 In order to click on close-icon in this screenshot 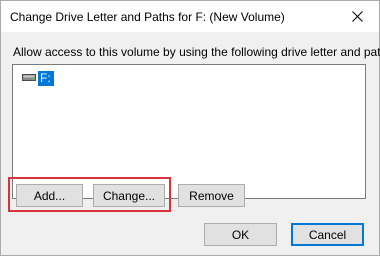, I will do `click(357, 16)`.